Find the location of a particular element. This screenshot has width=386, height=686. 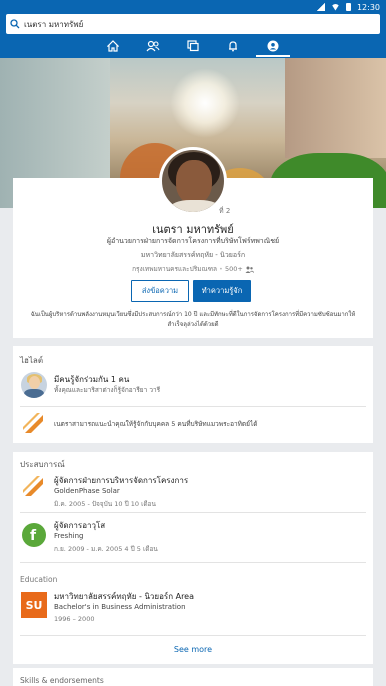

search-bar is located at coordinates (193, 24).